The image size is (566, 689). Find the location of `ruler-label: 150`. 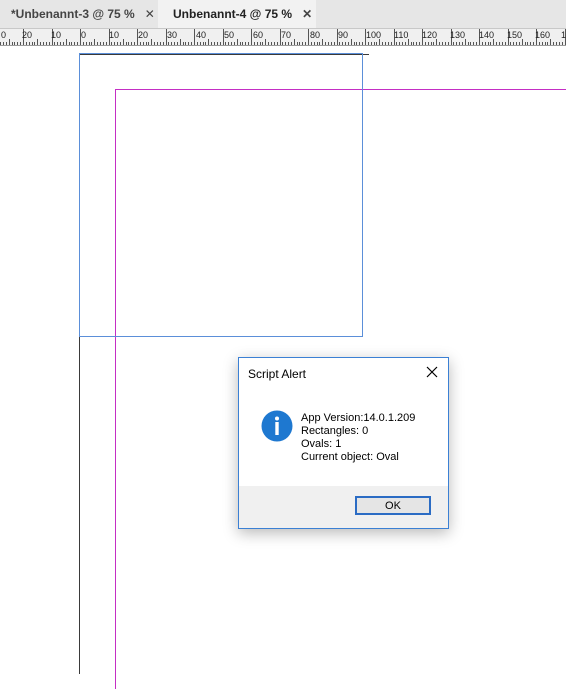

ruler-label: 150 is located at coordinates (515, 35).